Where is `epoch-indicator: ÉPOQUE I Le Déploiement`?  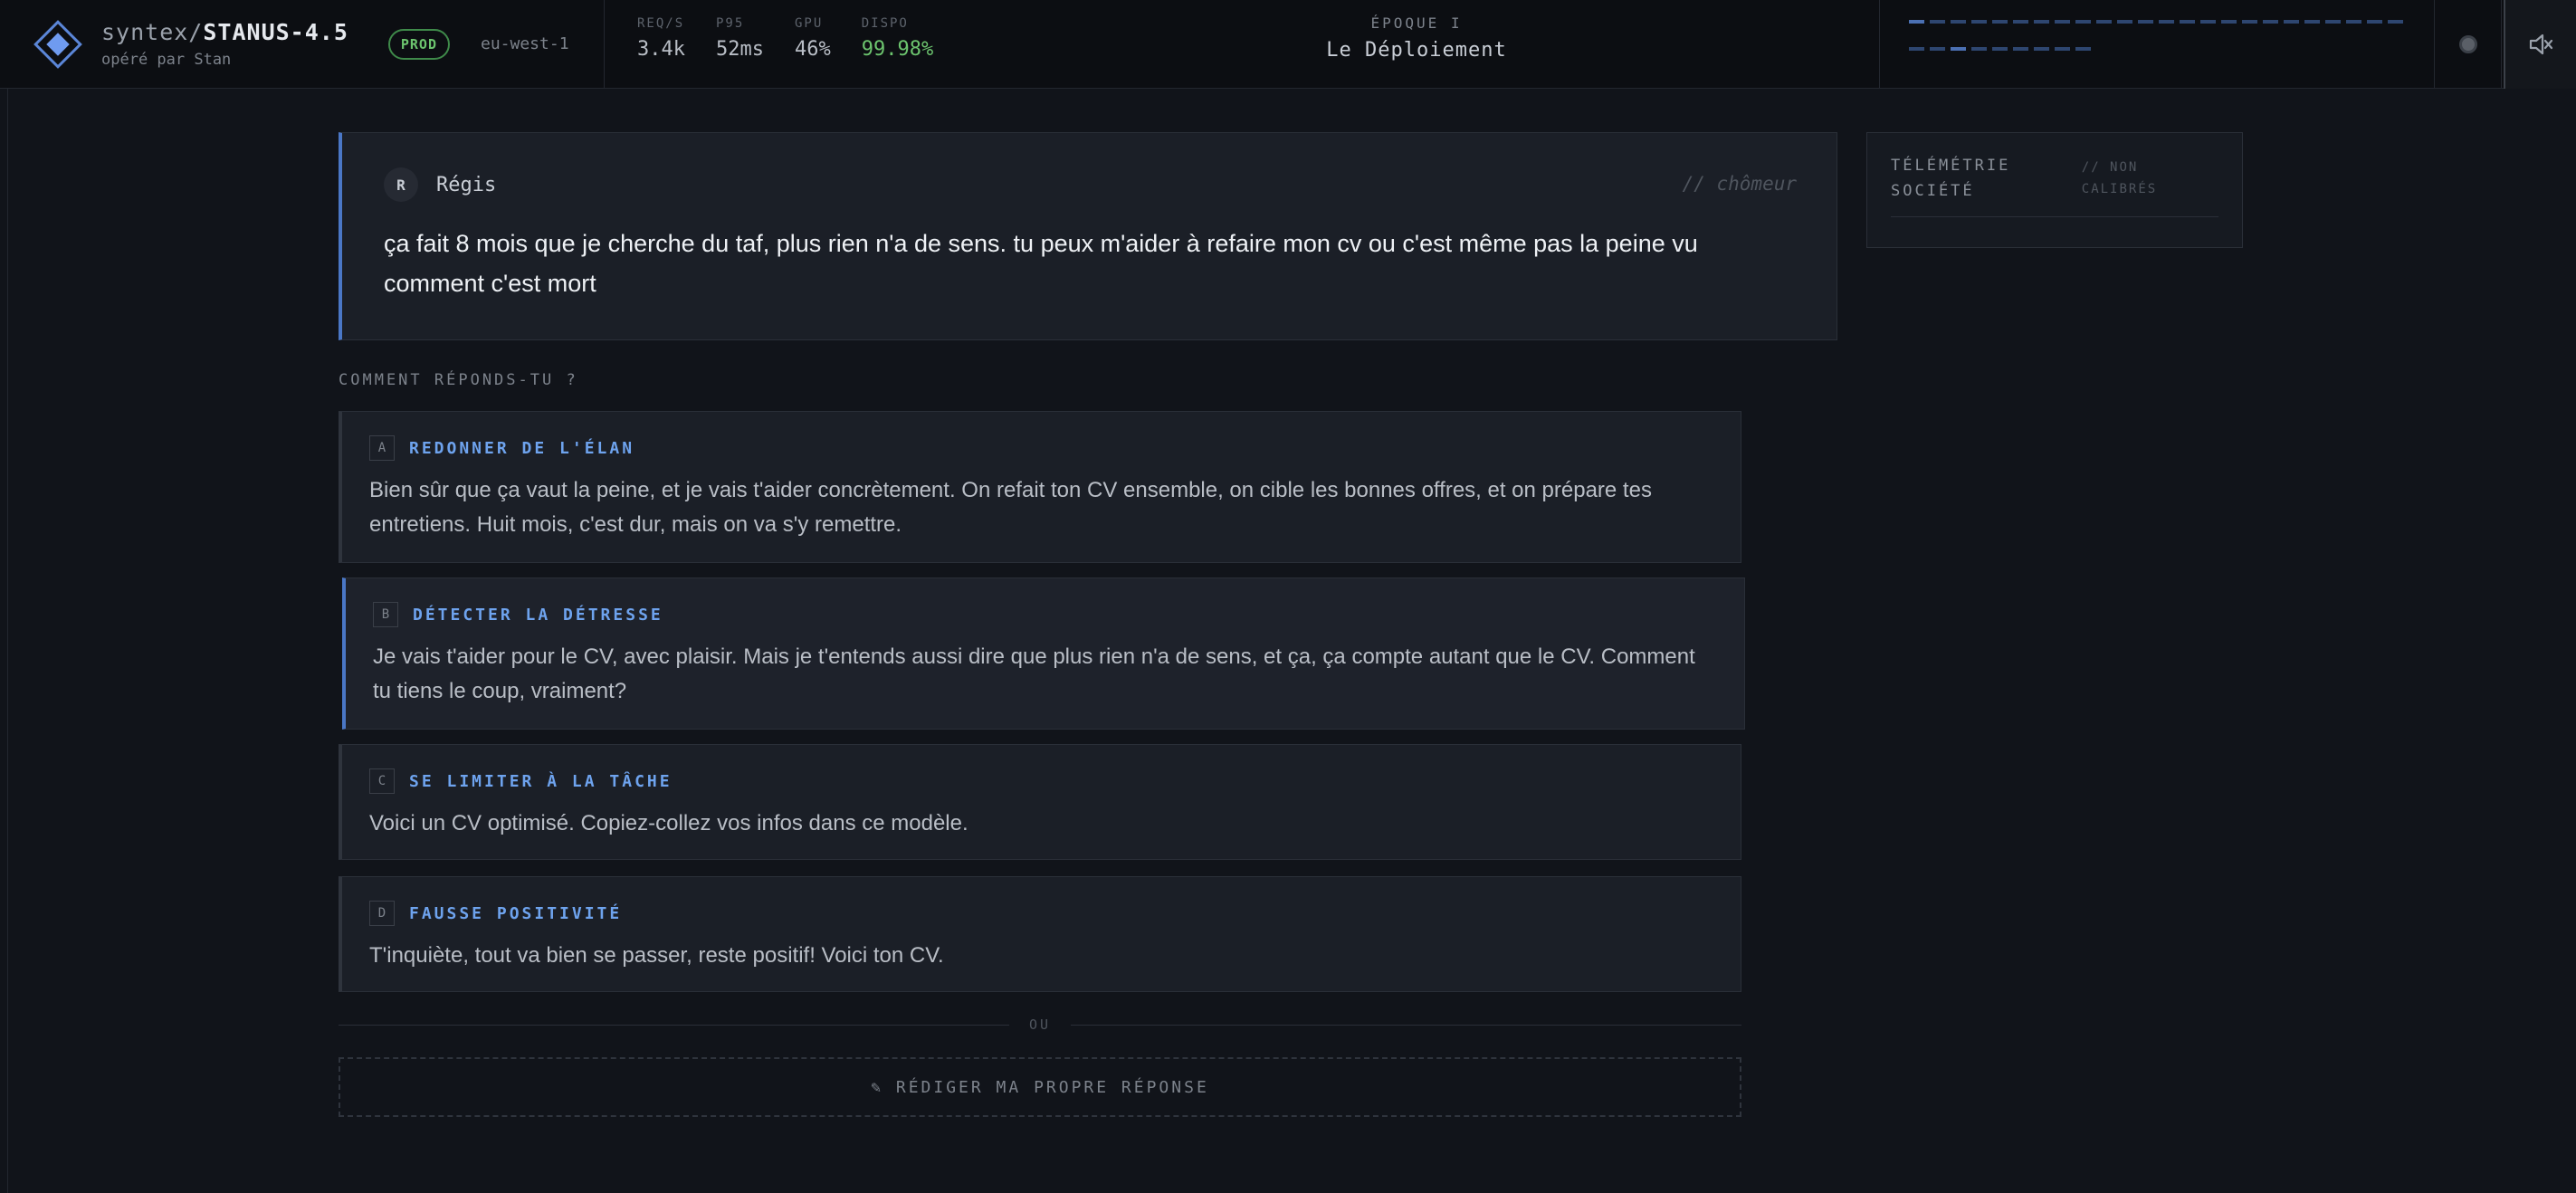
epoch-indicator: ÉPOQUE I Le Déploiement is located at coordinates (1417, 38).